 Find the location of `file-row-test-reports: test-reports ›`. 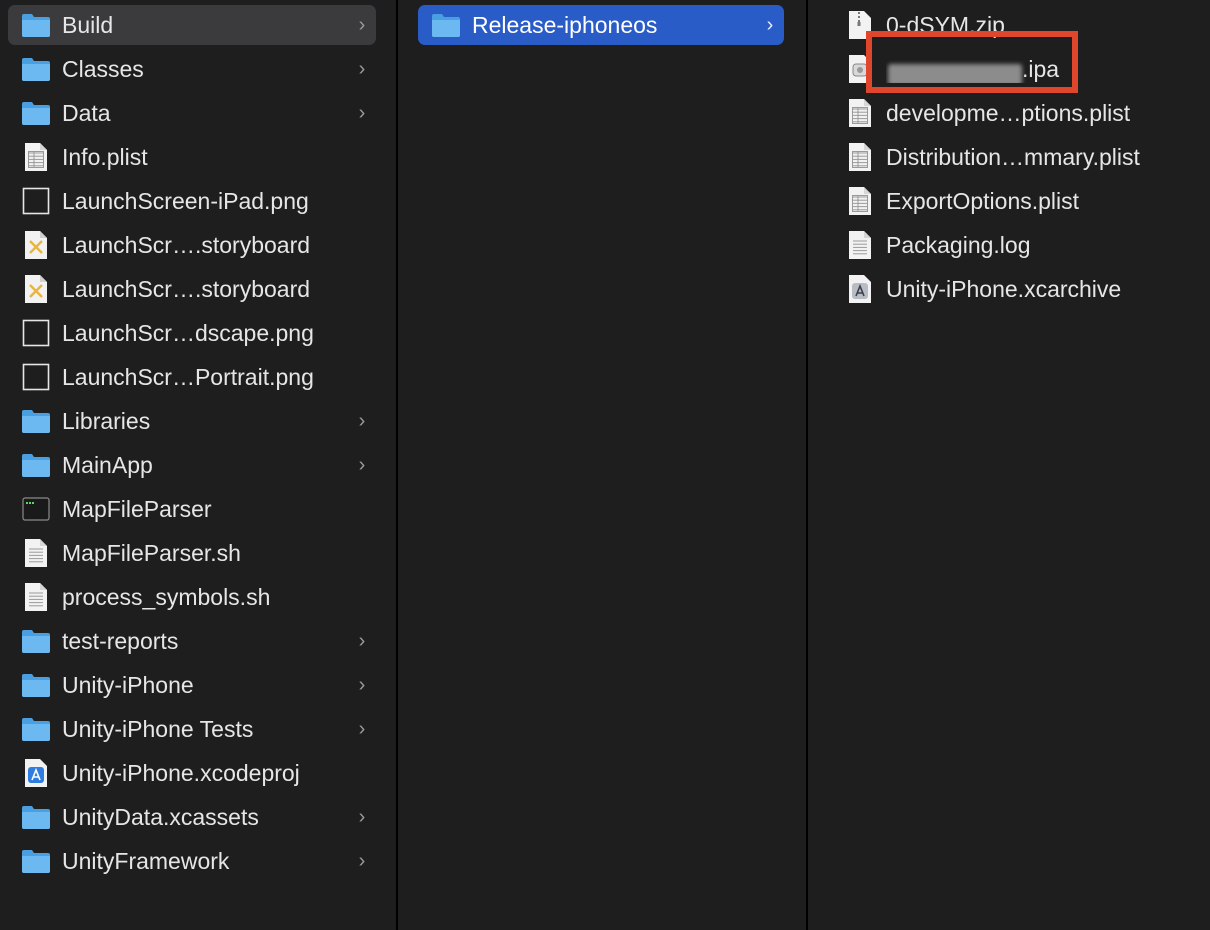

file-row-test-reports: test-reports › is located at coordinates (192, 641).